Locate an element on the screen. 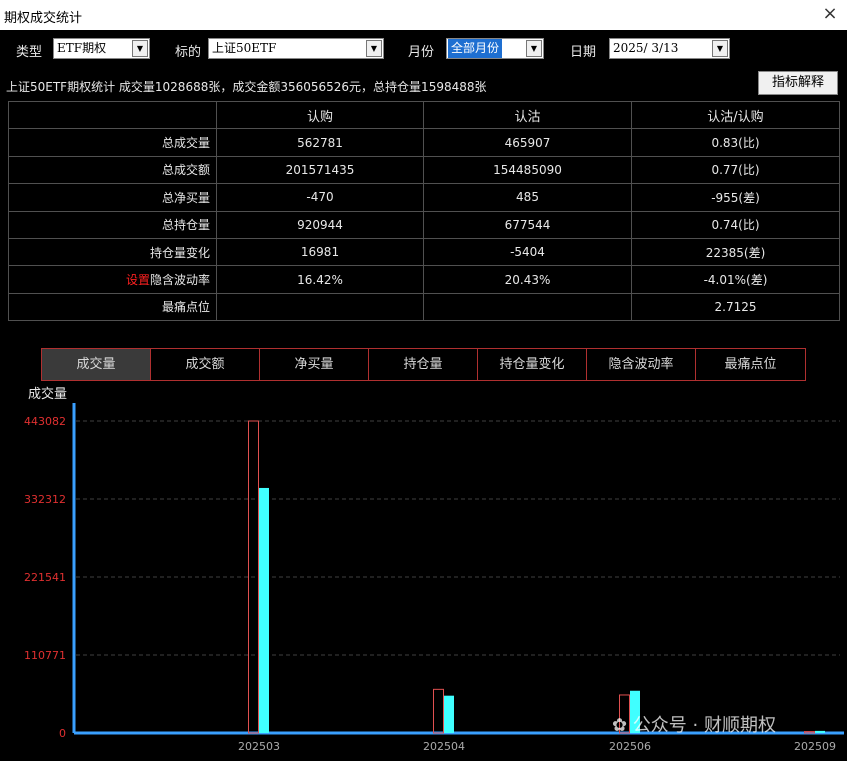  row-label: 最痛点位 is located at coordinates (112, 307).